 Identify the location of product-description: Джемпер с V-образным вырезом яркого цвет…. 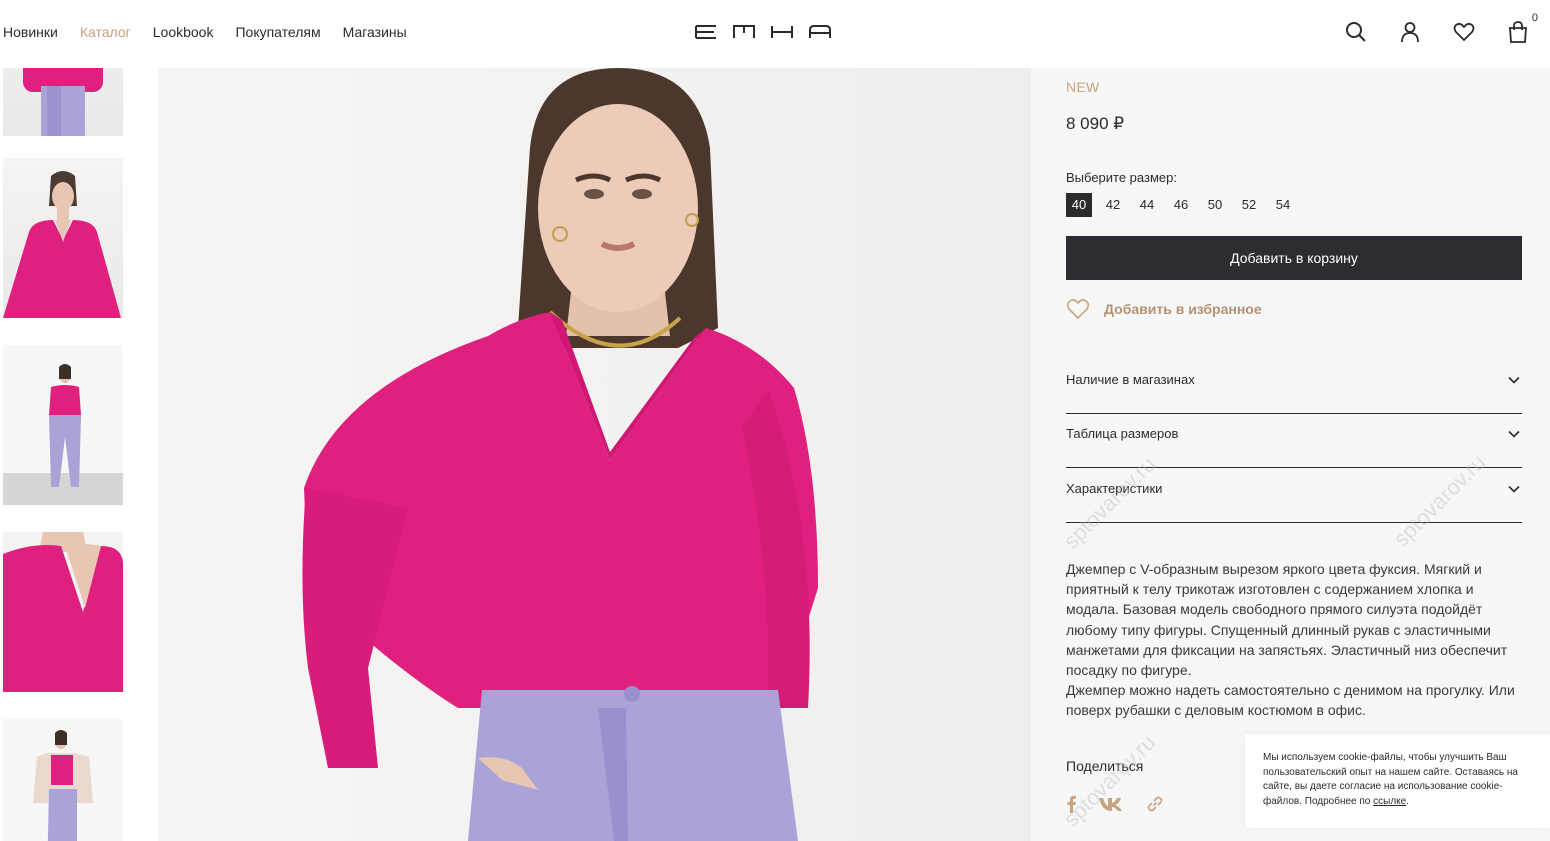
(1294, 640).